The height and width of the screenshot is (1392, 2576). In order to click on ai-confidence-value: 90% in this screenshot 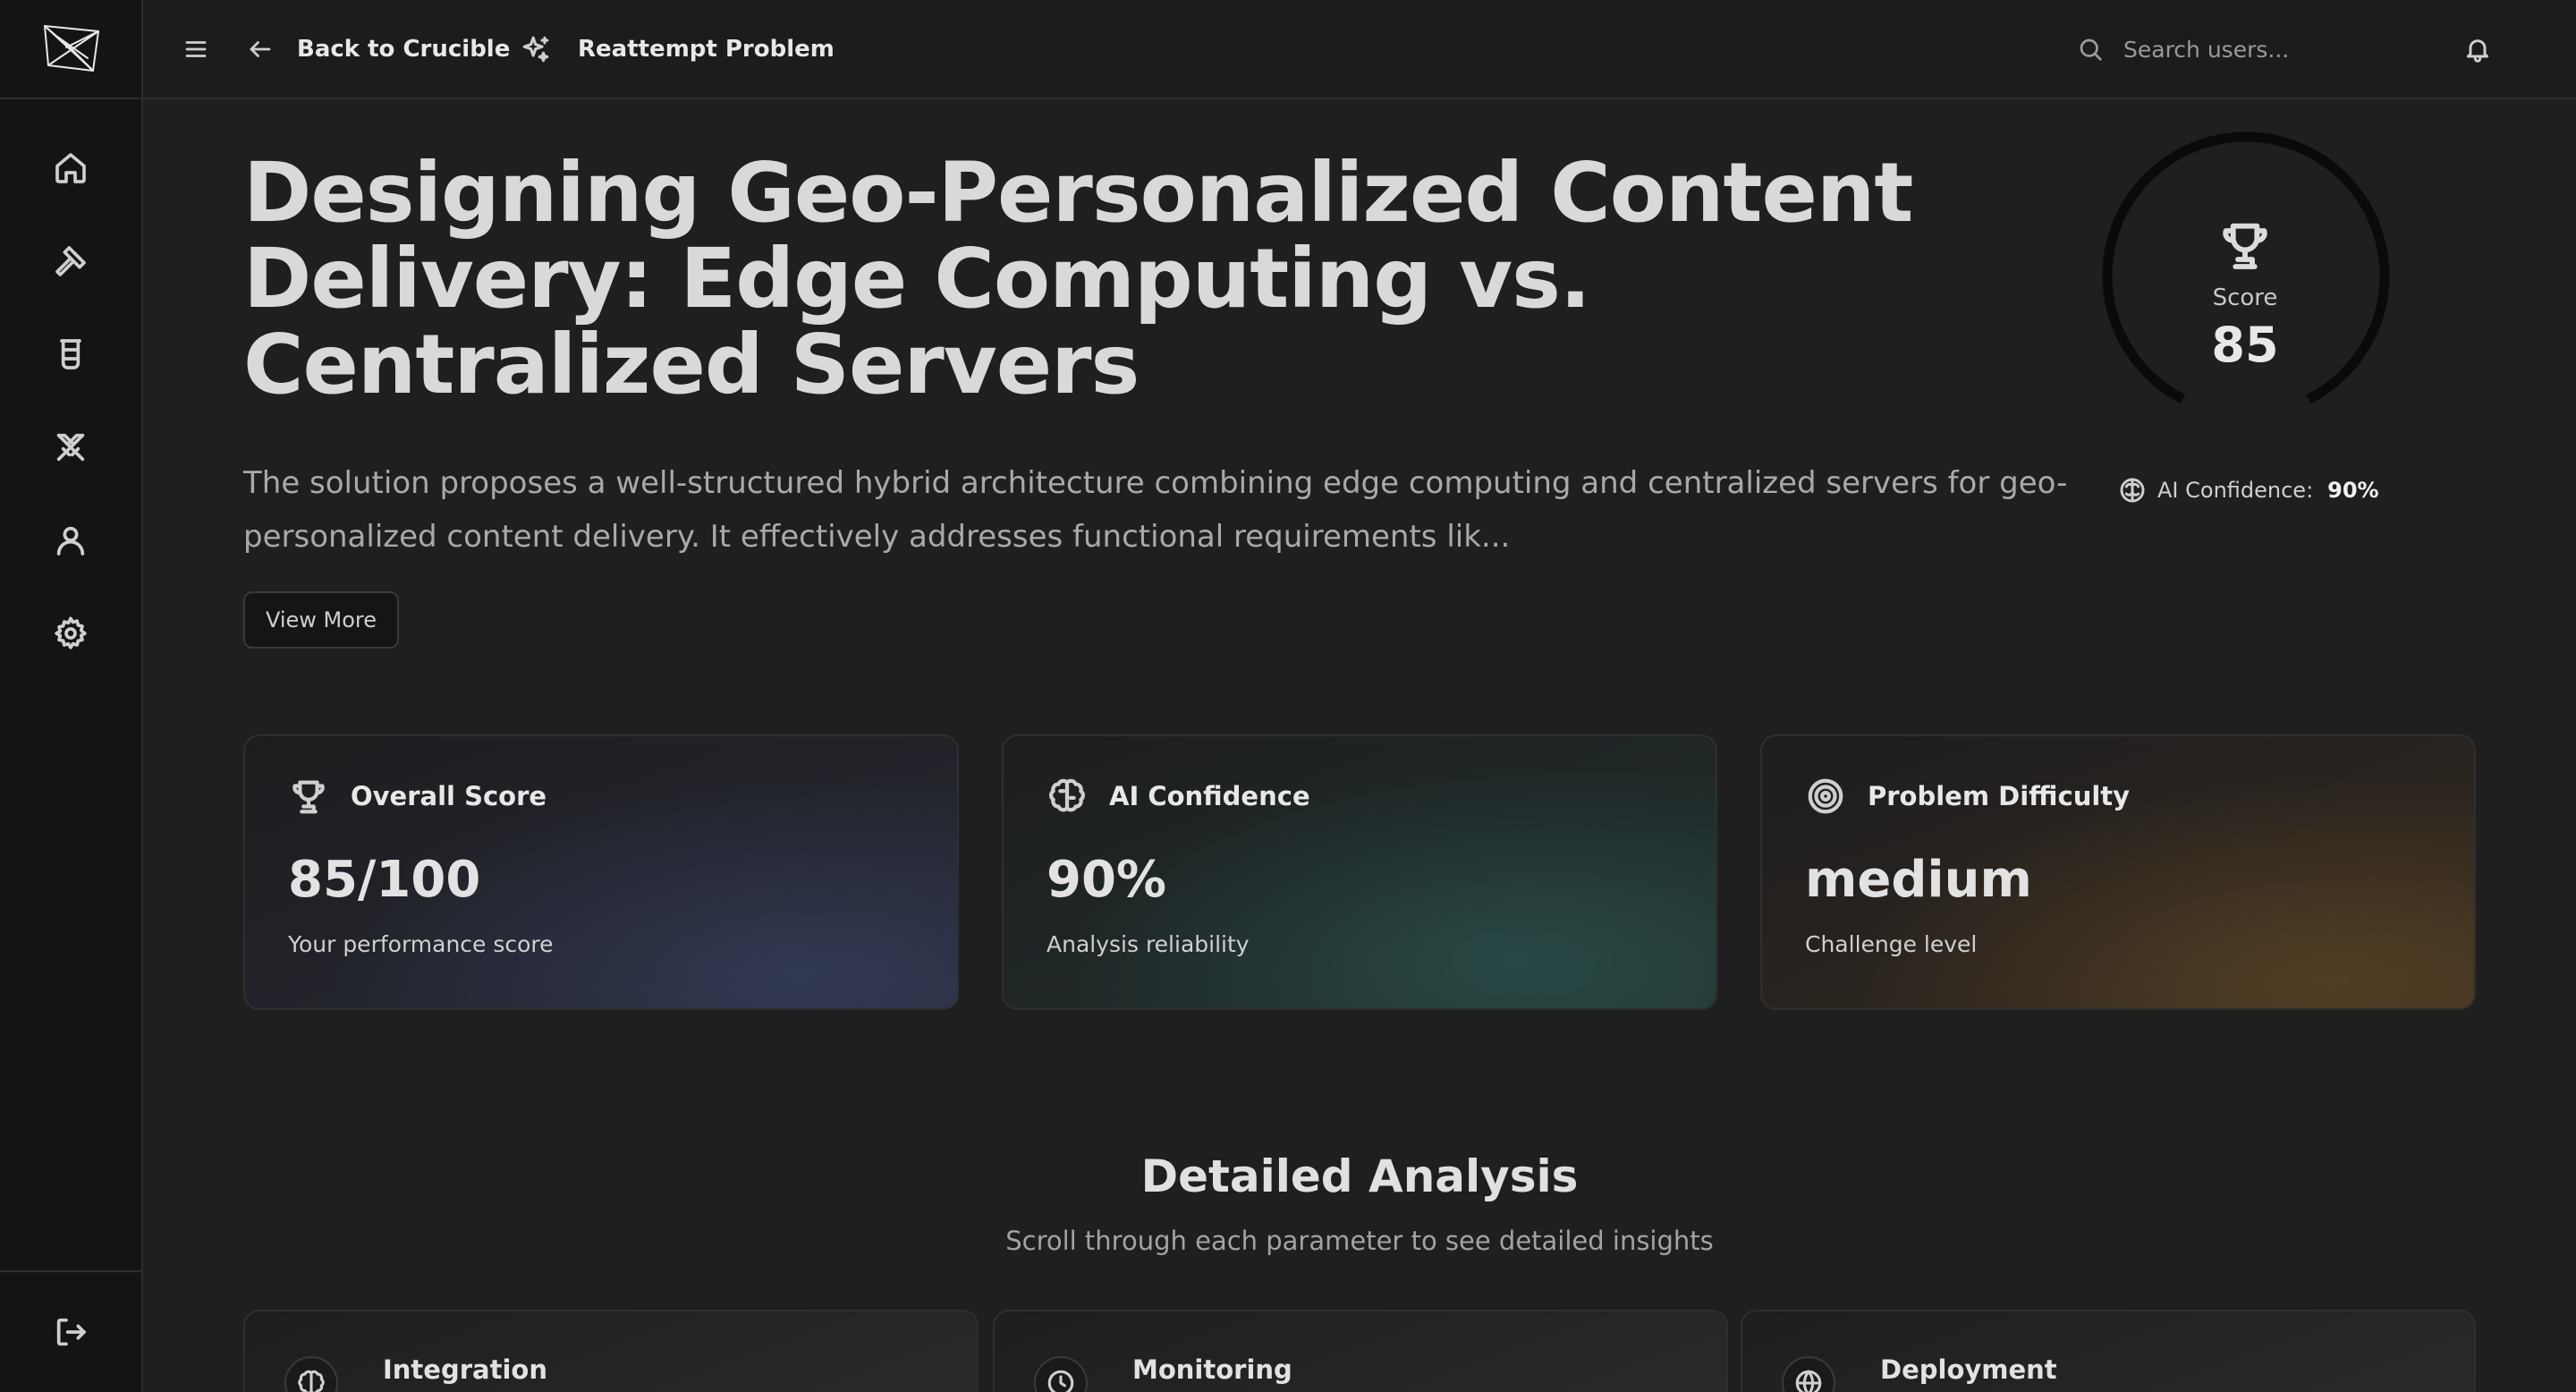, I will do `click(2353, 490)`.